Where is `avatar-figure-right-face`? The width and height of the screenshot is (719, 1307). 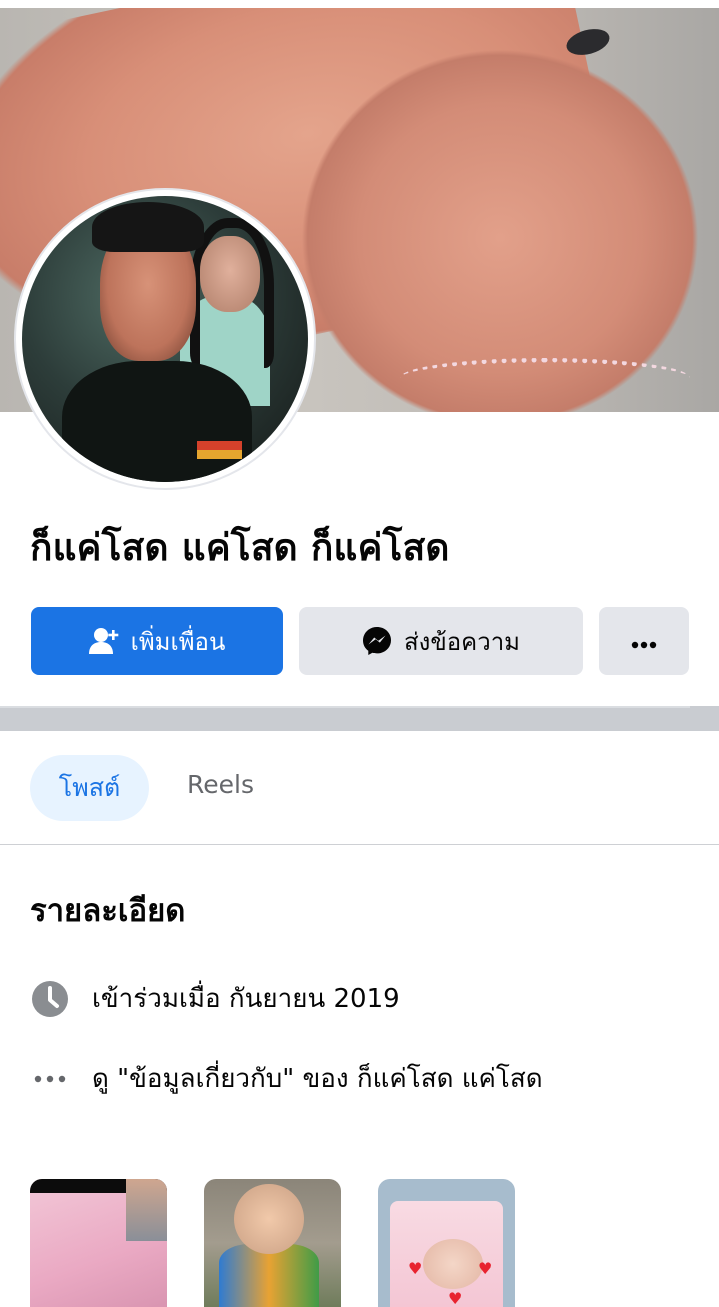
avatar-figure-right-face is located at coordinates (230, 274).